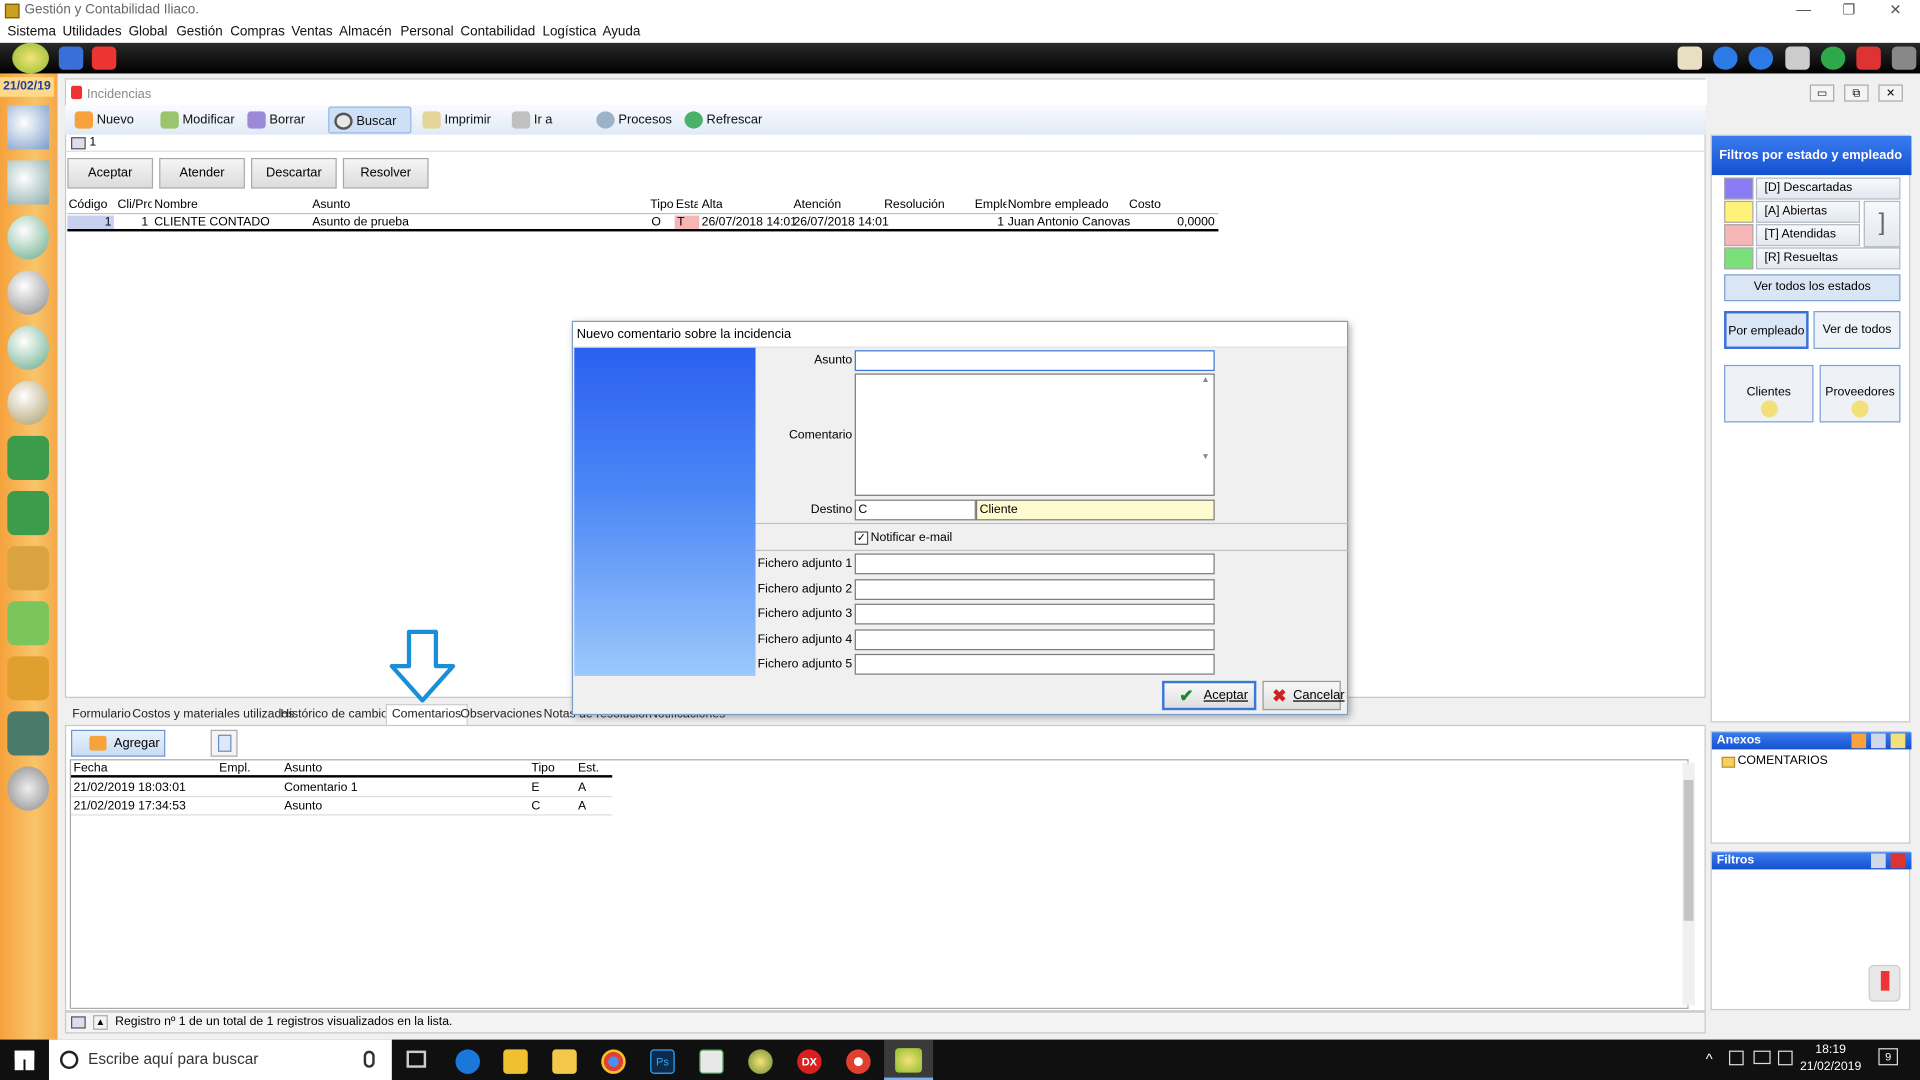 Image resolution: width=1920 pixels, height=1080 pixels. What do you see at coordinates (1830, 1049) in the screenshot?
I see `clock-time: 18:19` at bounding box center [1830, 1049].